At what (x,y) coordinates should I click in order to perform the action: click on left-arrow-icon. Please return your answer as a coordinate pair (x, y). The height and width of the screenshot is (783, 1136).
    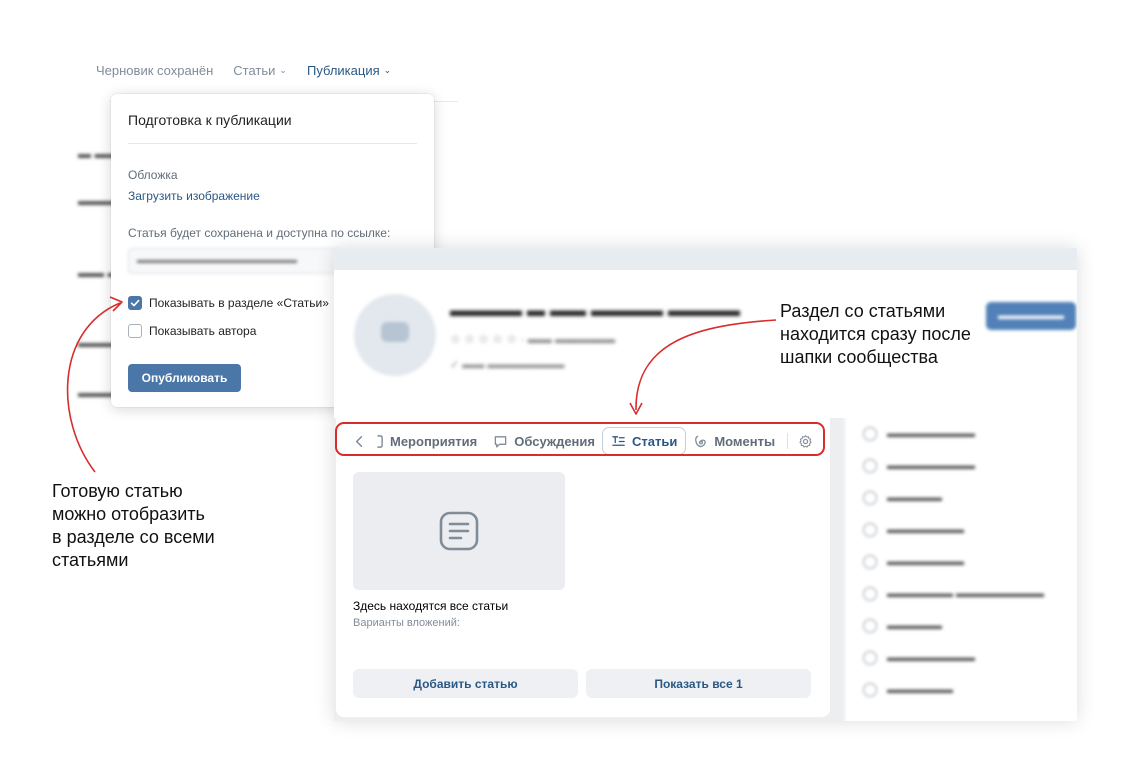
    Looking at the image, I should click on (93, 387).